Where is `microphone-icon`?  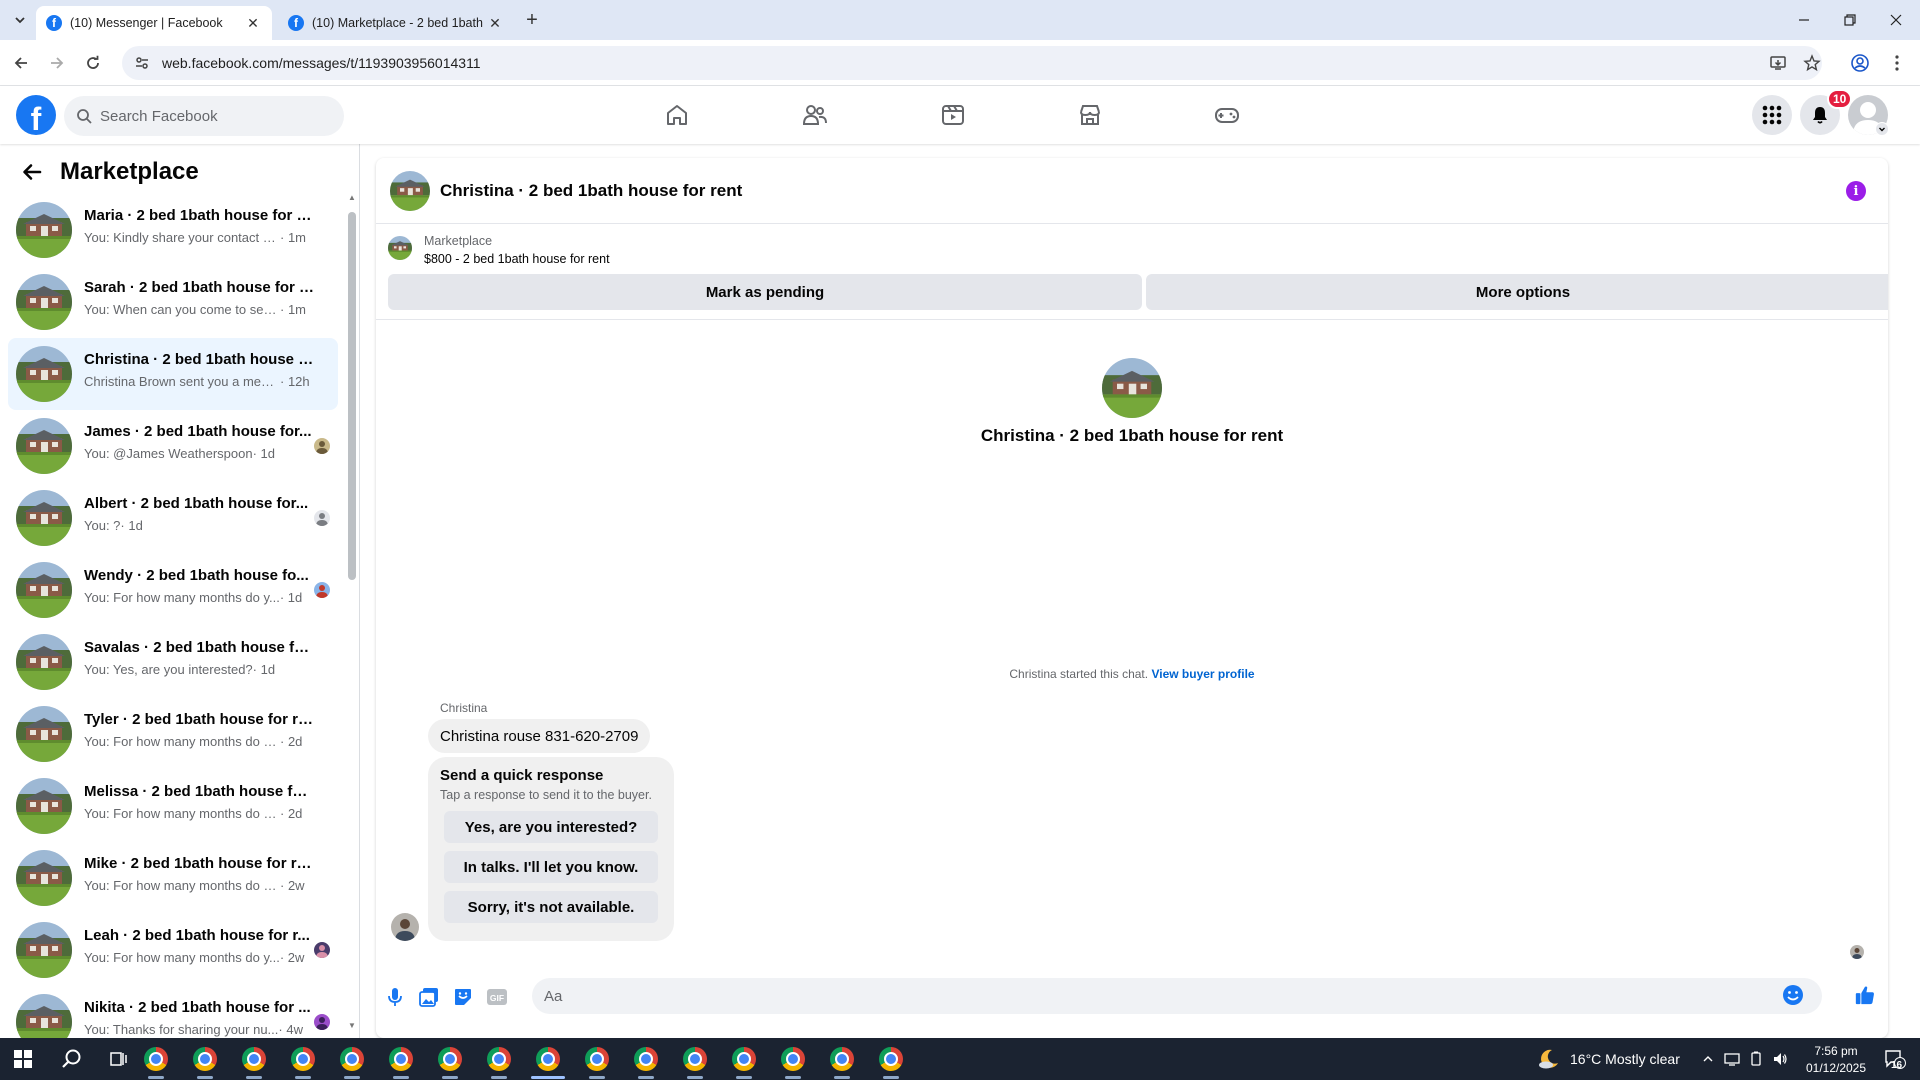
microphone-icon is located at coordinates (395, 997).